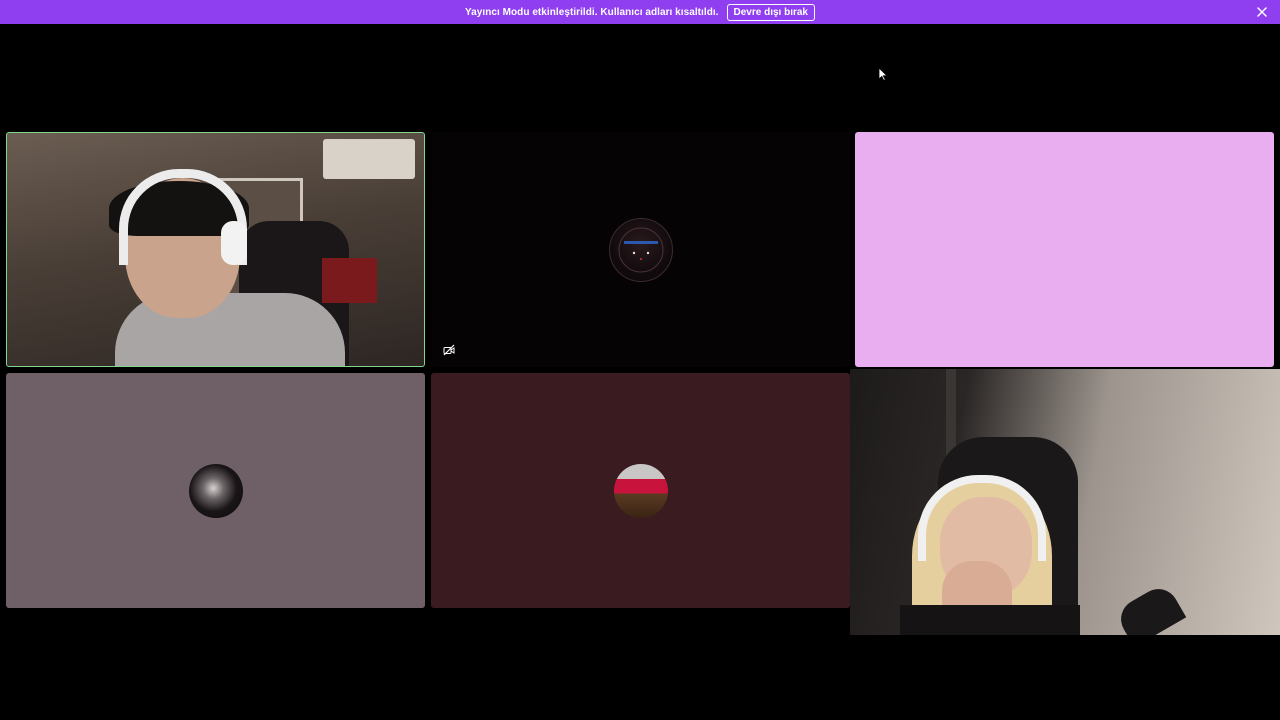 Image resolution: width=1280 pixels, height=720 pixels. Describe the element at coordinates (1150, 608) in the screenshot. I see `chair-arm-shape` at that location.